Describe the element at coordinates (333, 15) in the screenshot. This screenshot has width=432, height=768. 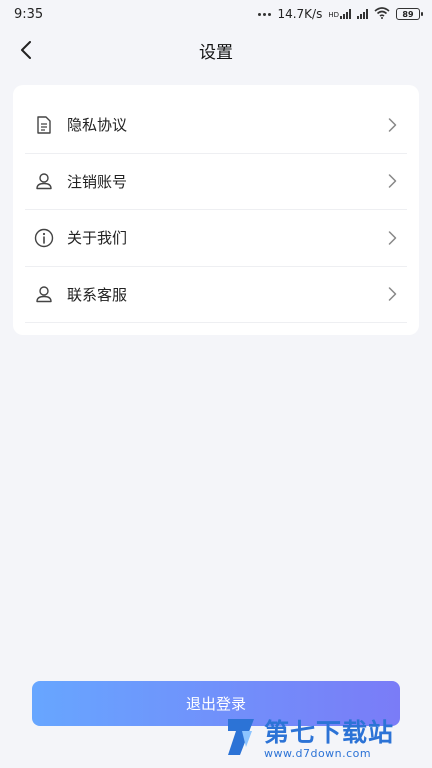
I see `hd-label: HD` at that location.